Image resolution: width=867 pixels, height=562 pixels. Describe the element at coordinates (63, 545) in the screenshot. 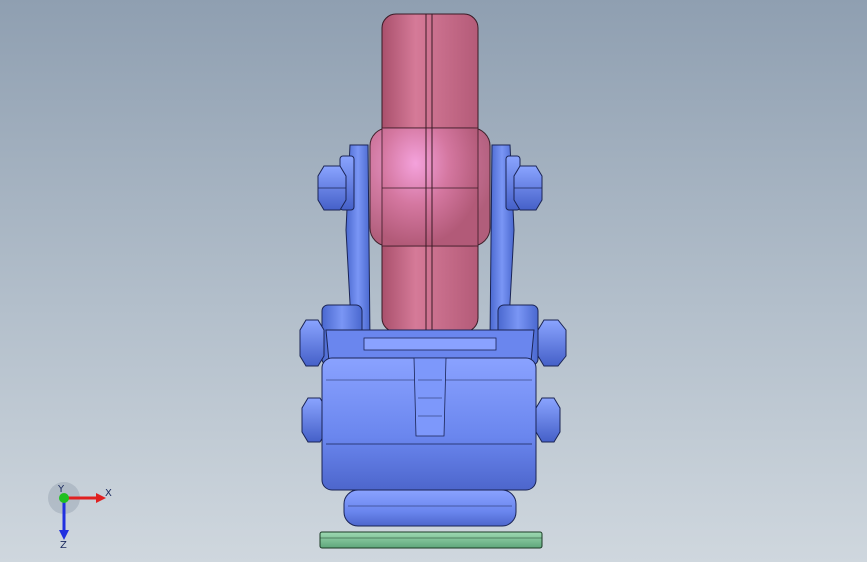

I see `z-axis-label: Z` at that location.